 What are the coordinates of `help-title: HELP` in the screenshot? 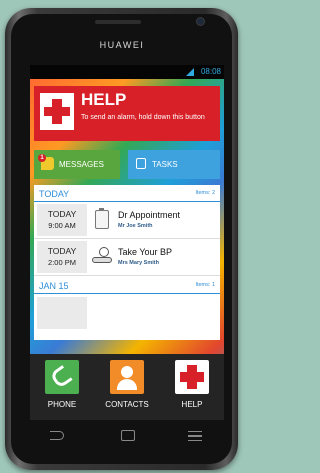 It's located at (104, 99).